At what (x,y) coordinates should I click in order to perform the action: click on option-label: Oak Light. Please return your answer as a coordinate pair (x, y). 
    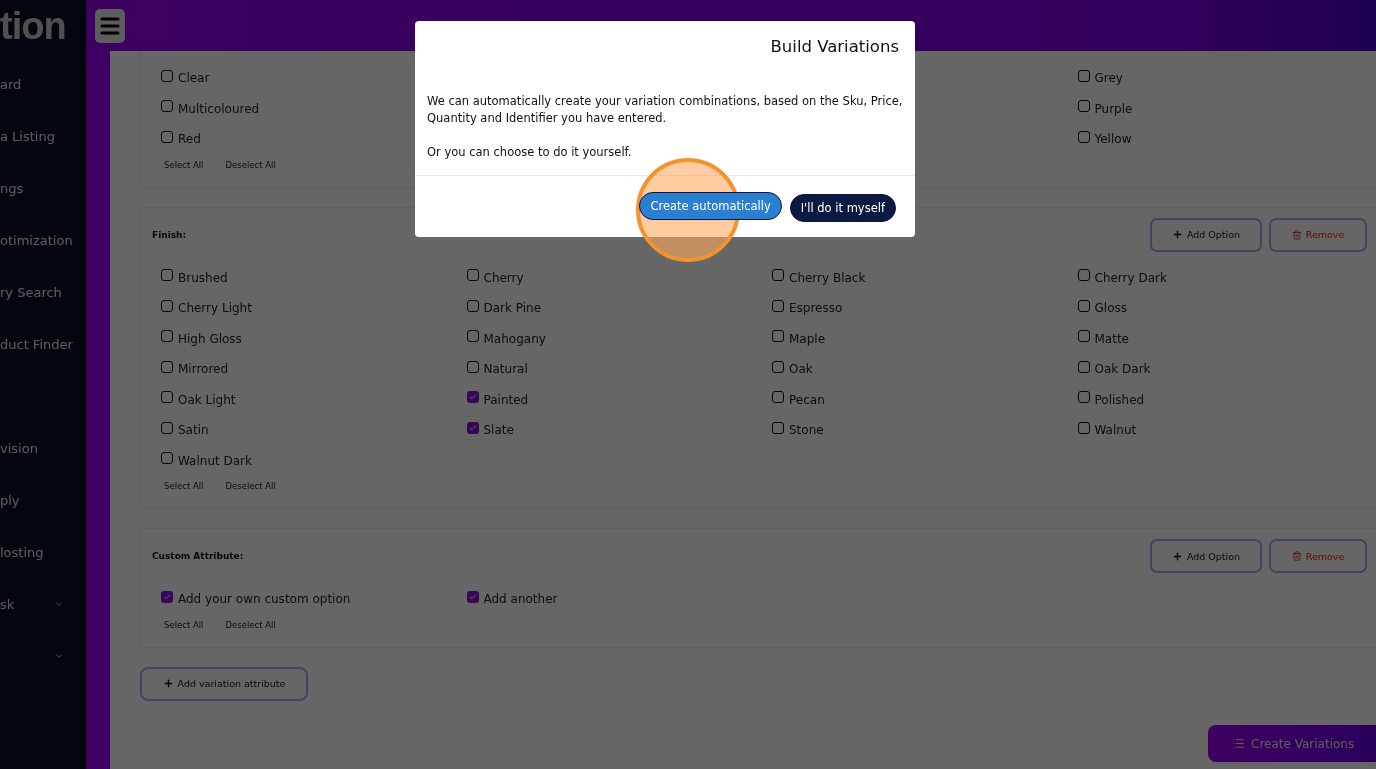
    Looking at the image, I should click on (207, 399).